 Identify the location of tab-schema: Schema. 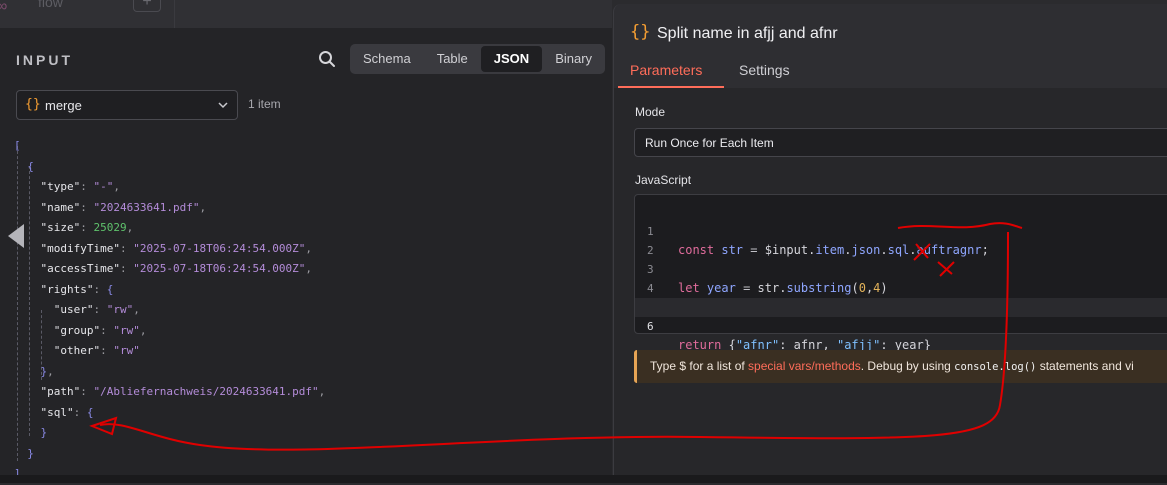
(387, 59).